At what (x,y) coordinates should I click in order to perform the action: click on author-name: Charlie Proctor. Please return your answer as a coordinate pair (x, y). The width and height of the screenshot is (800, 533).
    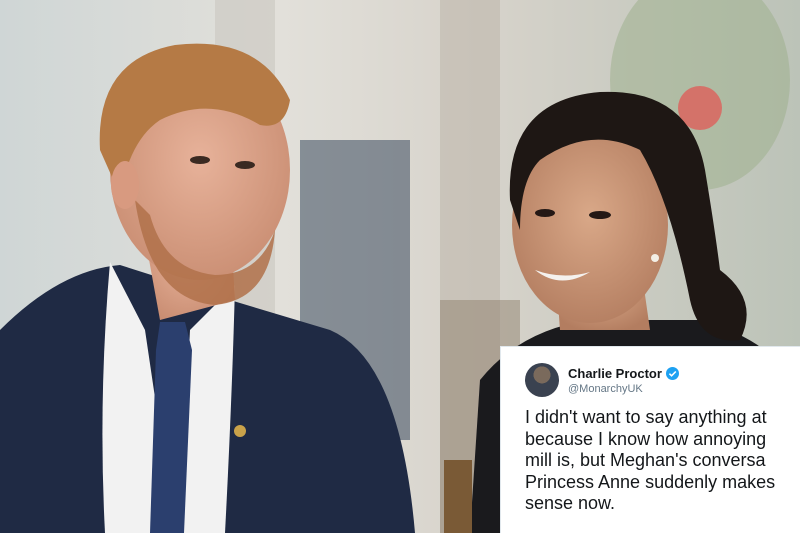
    Looking at the image, I should click on (623, 373).